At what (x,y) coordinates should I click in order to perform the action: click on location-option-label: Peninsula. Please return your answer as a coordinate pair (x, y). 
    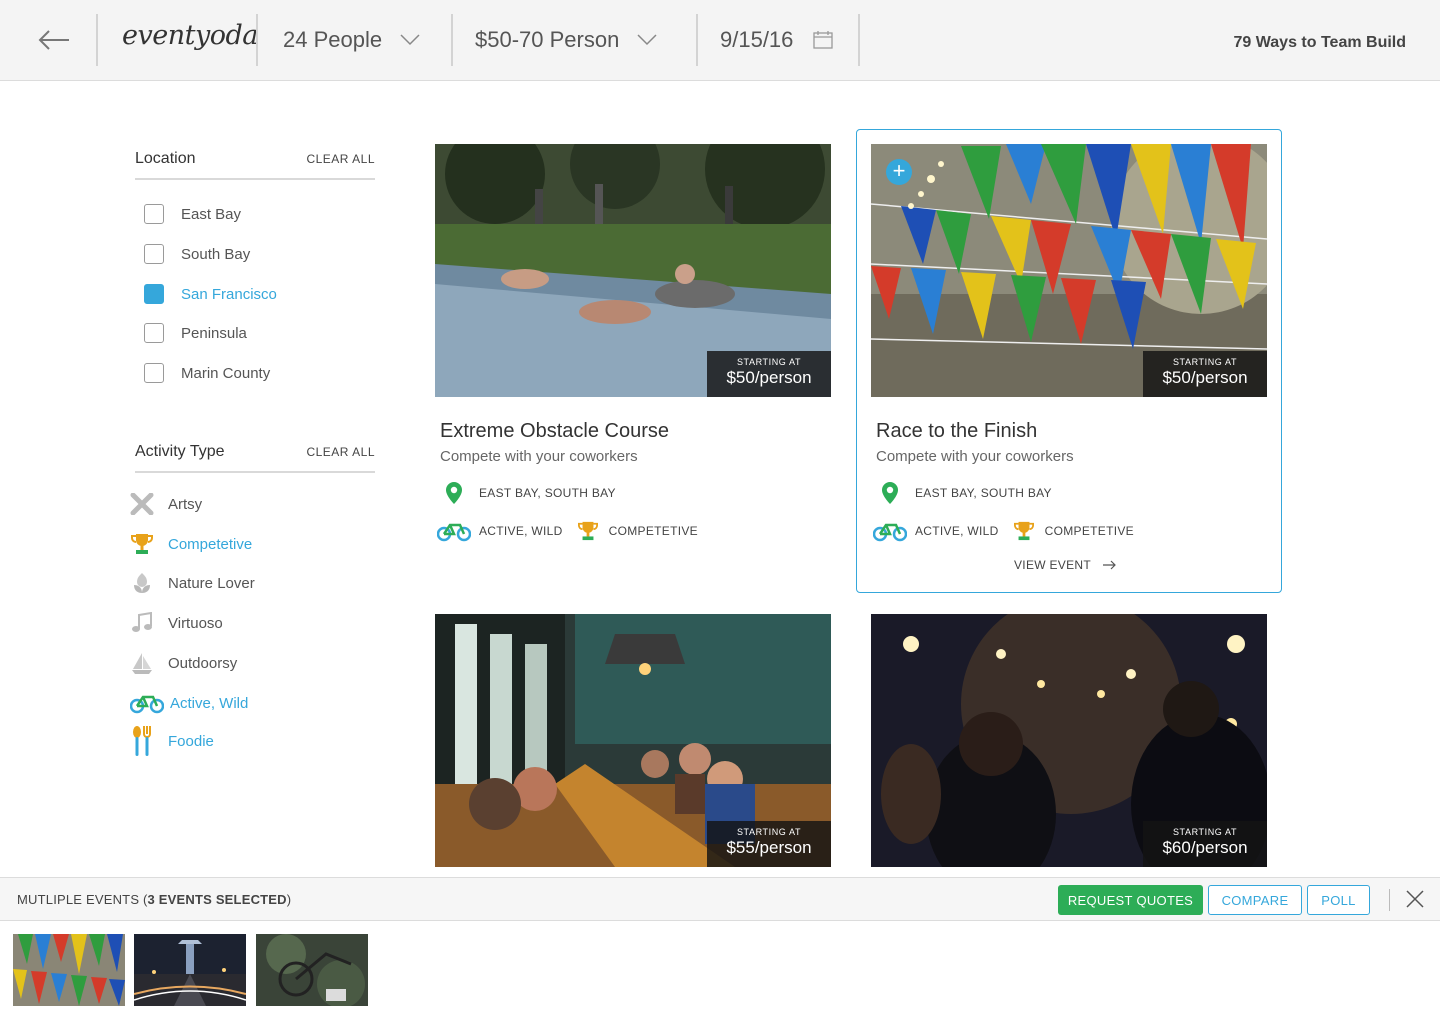
    Looking at the image, I should click on (214, 333).